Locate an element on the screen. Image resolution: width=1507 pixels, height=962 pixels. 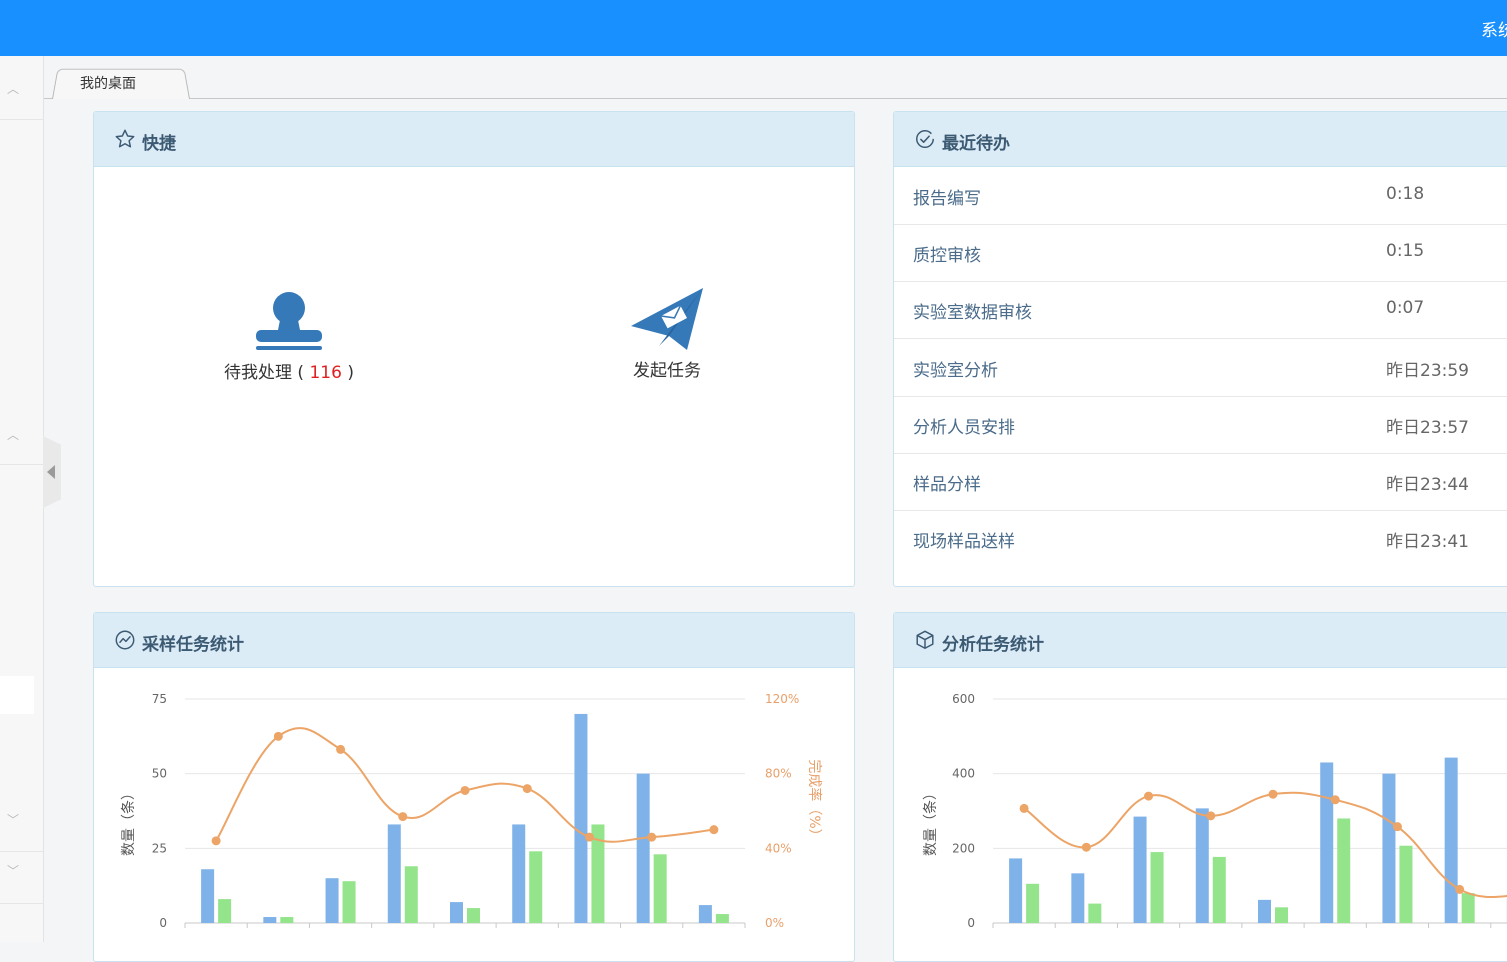
sidebar-selected-item is located at coordinates (17, 695).